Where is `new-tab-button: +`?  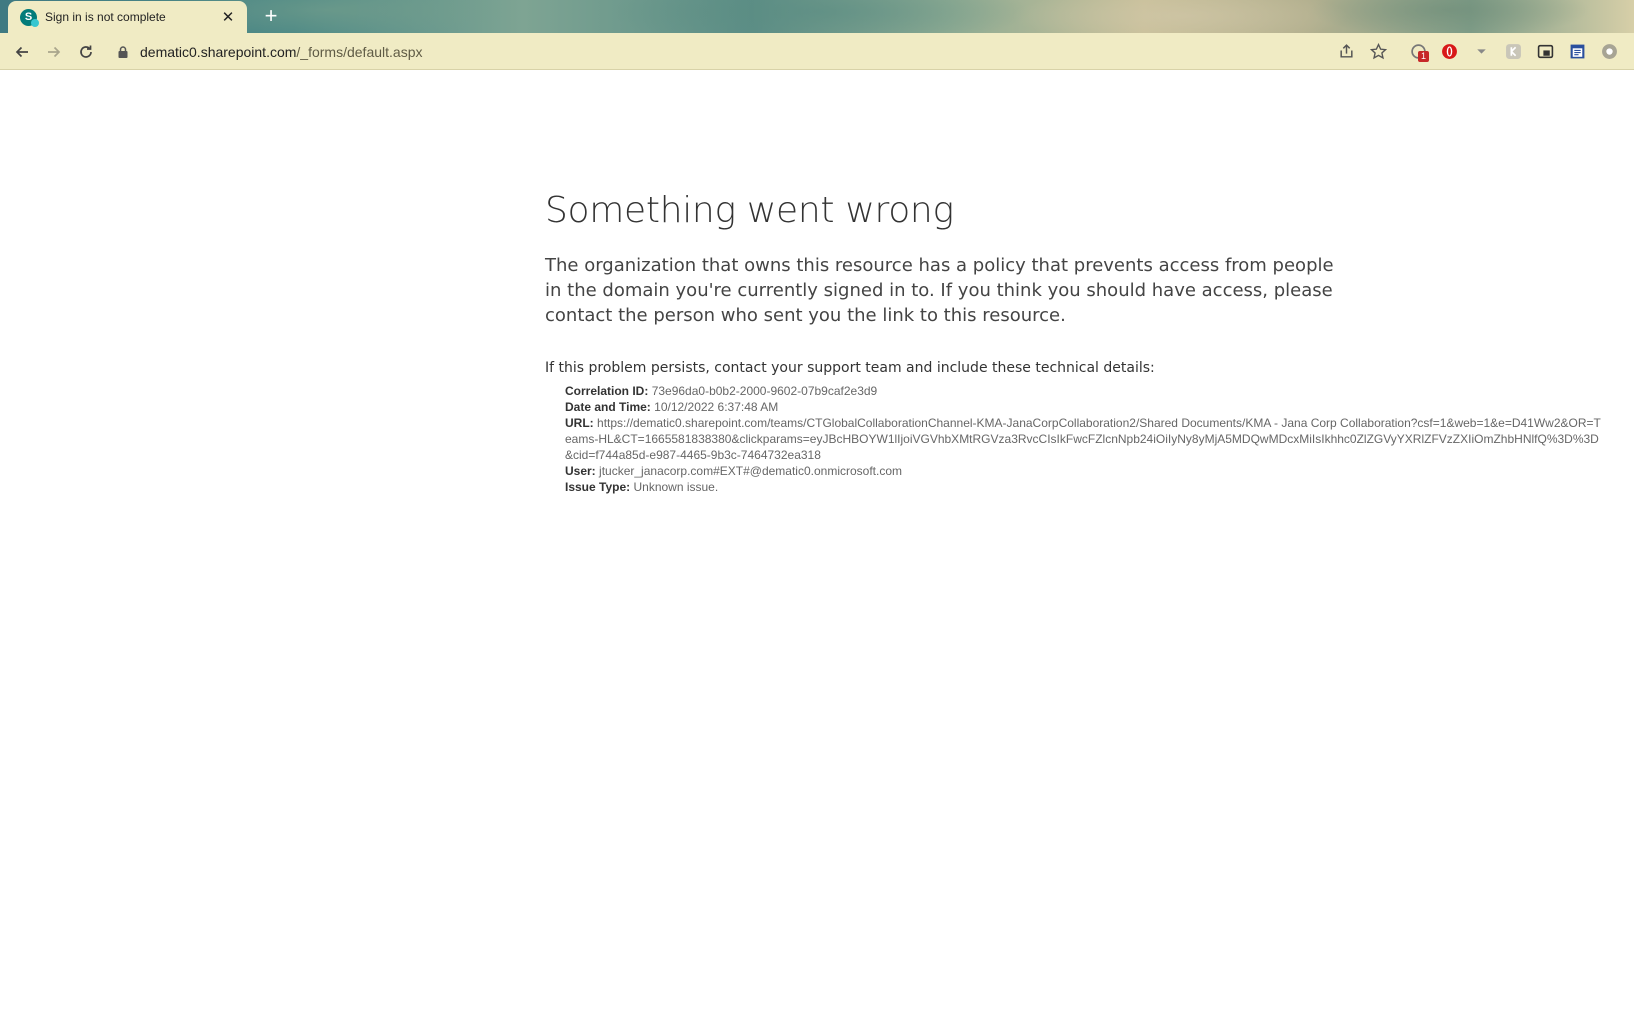 new-tab-button: + is located at coordinates (271, 16).